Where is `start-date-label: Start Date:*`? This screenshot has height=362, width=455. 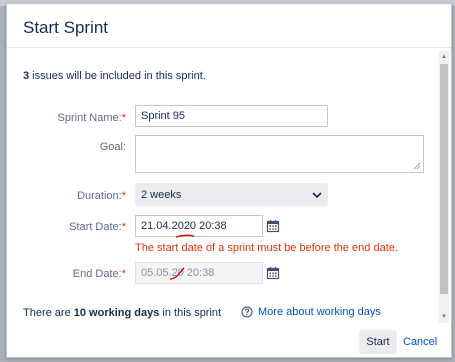 start-date-label: Start Date:* is located at coordinates (97, 227).